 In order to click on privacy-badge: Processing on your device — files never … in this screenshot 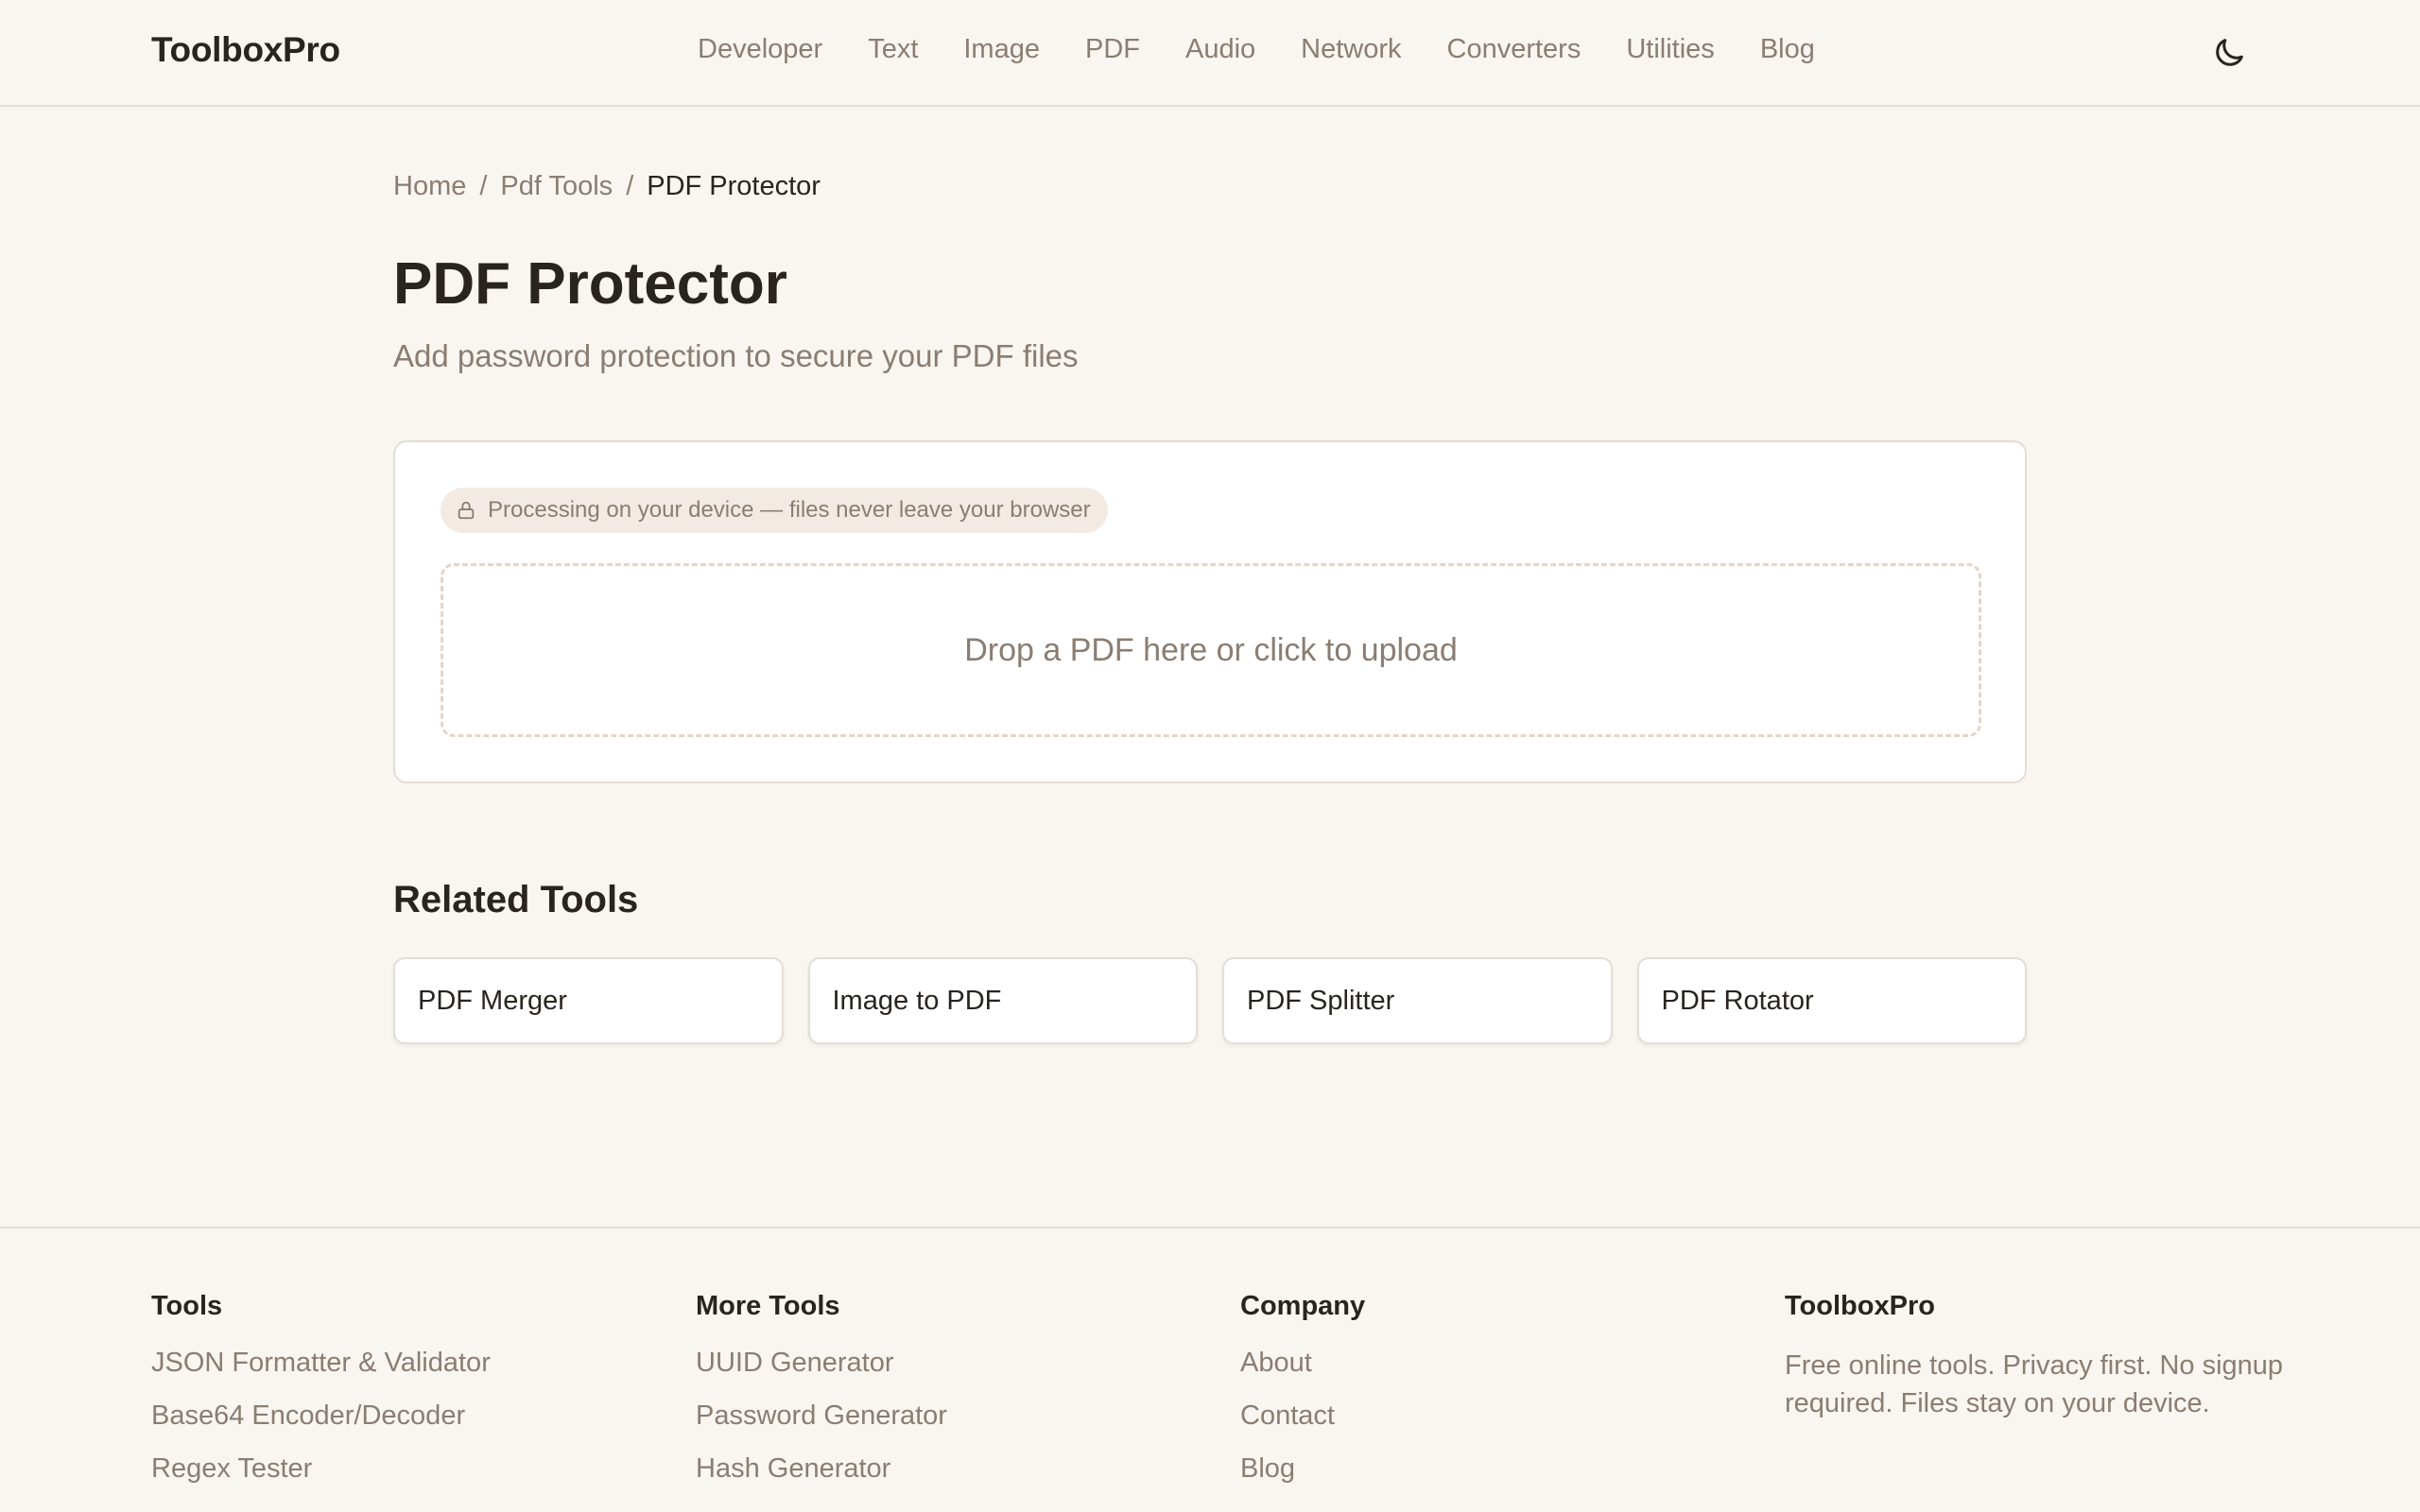, I will do `click(774, 510)`.